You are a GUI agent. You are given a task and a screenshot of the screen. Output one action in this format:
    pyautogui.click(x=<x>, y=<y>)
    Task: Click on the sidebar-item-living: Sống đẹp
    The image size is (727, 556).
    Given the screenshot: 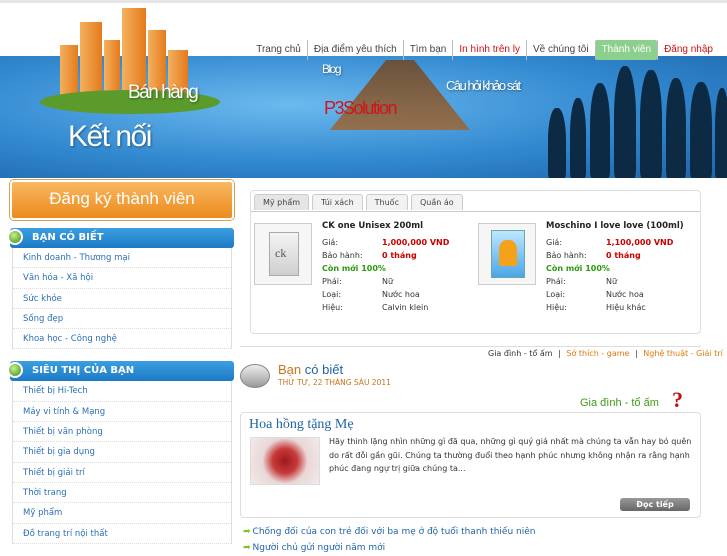 What is the action you would take?
    pyautogui.click(x=122, y=319)
    